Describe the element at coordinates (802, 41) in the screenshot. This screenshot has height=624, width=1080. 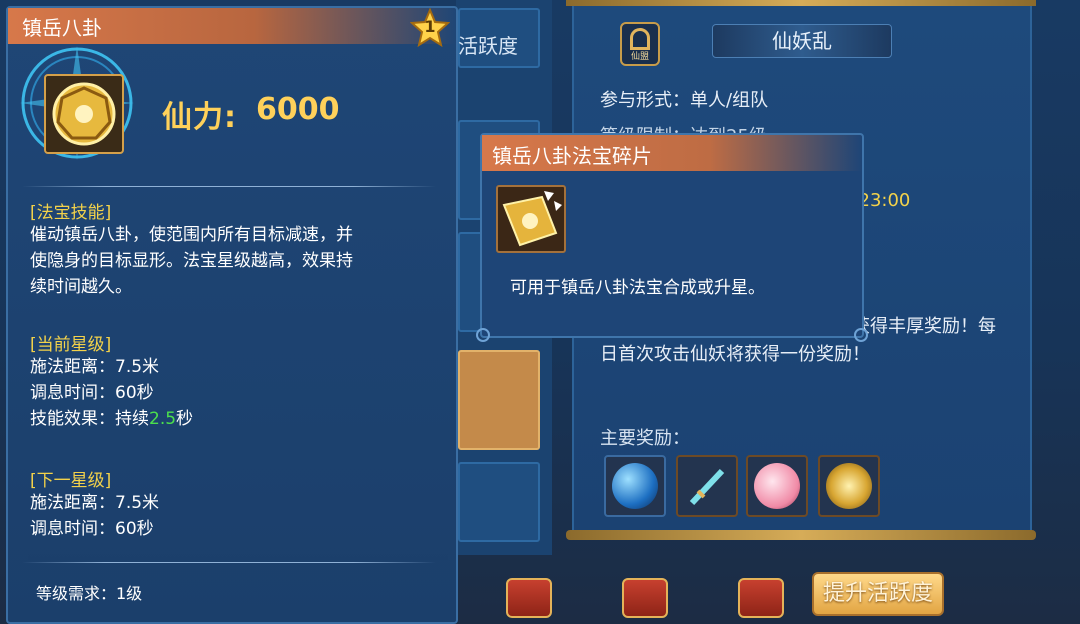
I see `activity-title: 仙妖乱` at that location.